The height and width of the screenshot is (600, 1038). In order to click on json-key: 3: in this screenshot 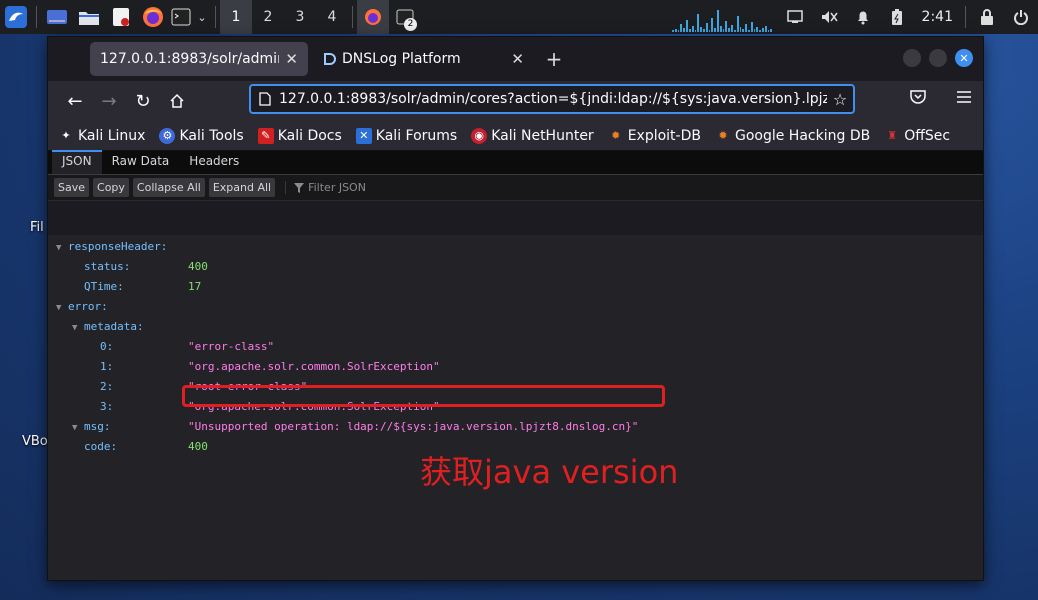, I will do `click(107, 406)`.